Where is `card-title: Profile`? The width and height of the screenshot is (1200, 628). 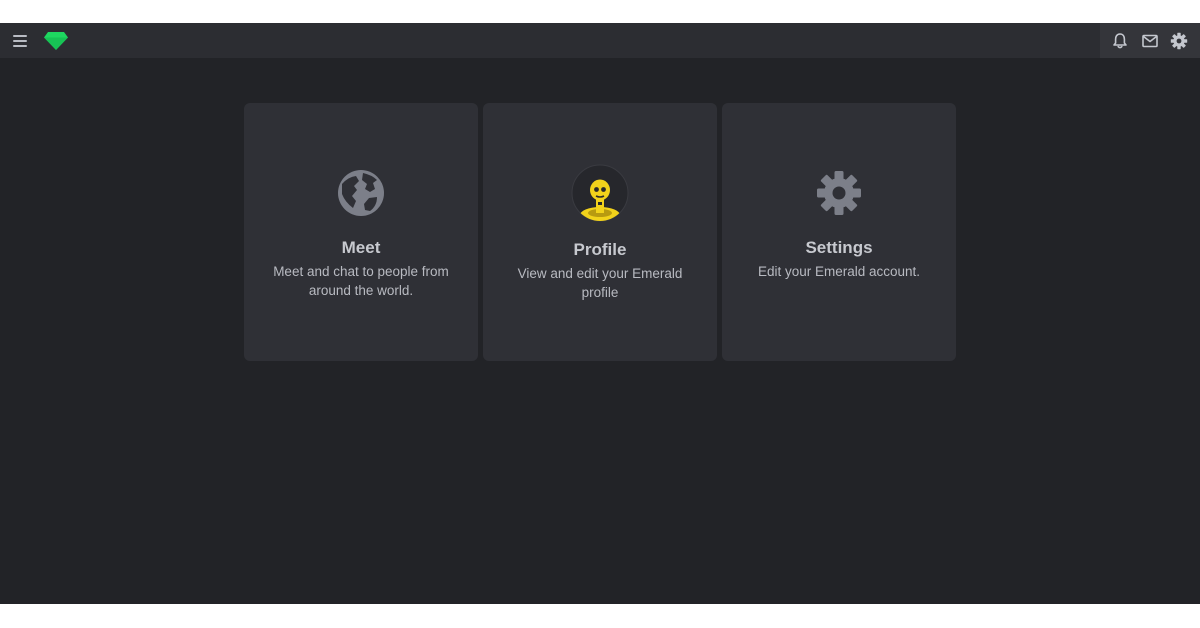
card-title: Profile is located at coordinates (600, 249).